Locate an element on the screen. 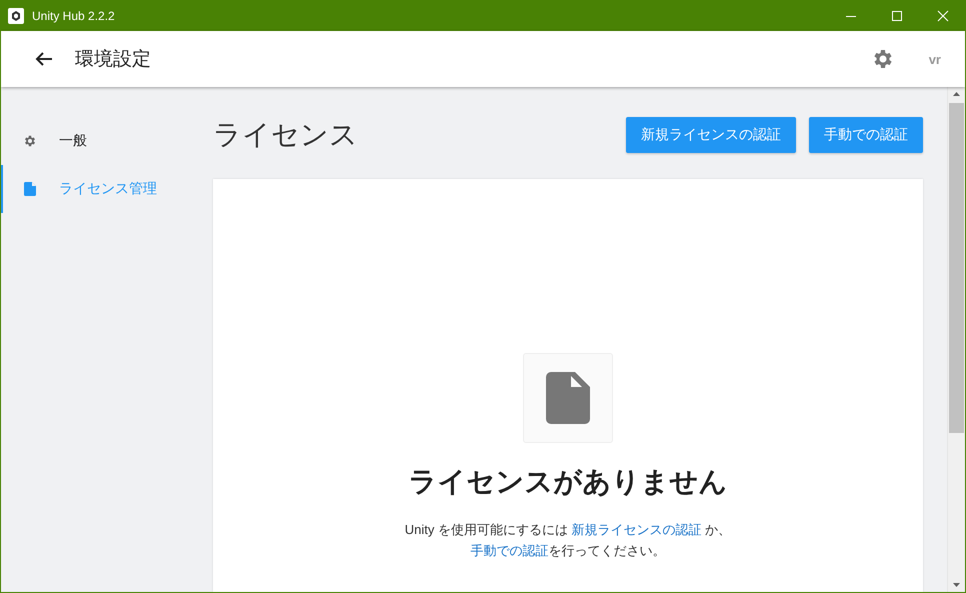 This screenshot has height=593, width=966. activation-link: 手動での認証 is located at coordinates (509, 550).